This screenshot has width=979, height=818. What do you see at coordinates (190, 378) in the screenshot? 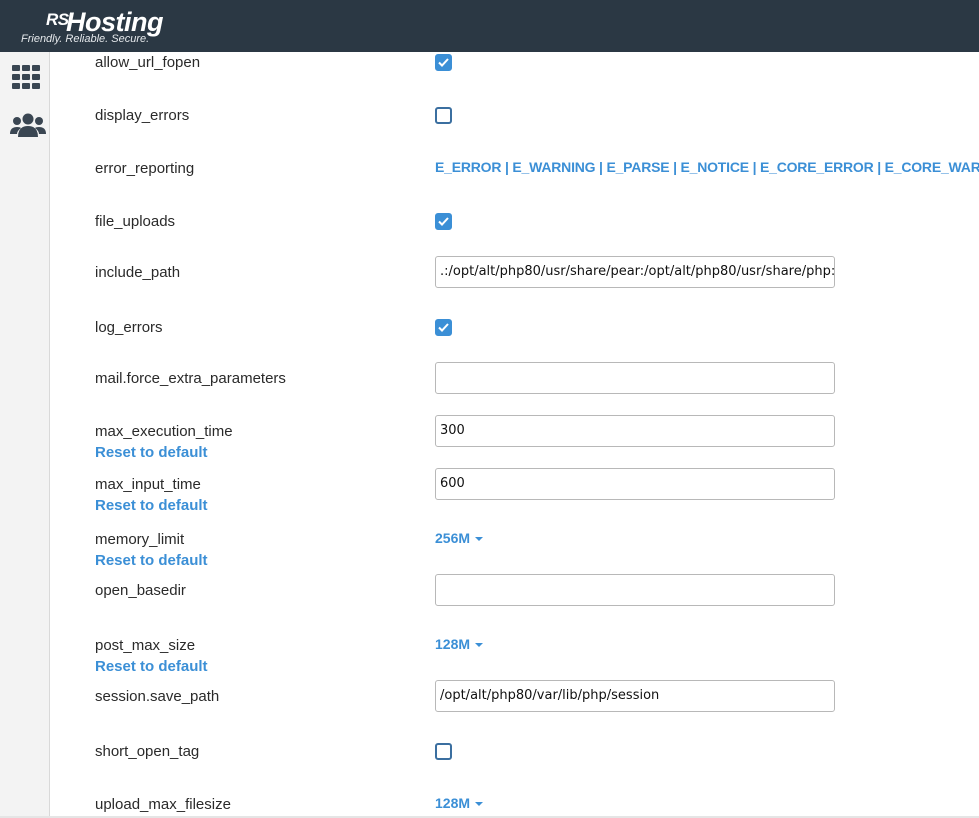
I see `setting-label-mail-force-extra-parameters: mail.force_extra_parameters` at bounding box center [190, 378].